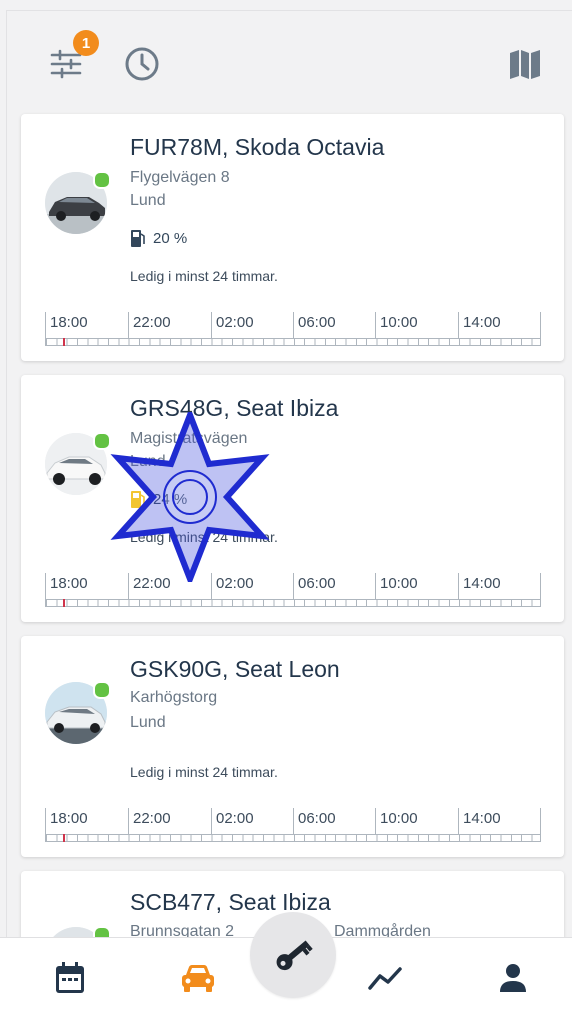 The height and width of the screenshot is (1018, 572). What do you see at coordinates (189, 438) in the screenshot?
I see `car-street: Magistratsvägen` at bounding box center [189, 438].